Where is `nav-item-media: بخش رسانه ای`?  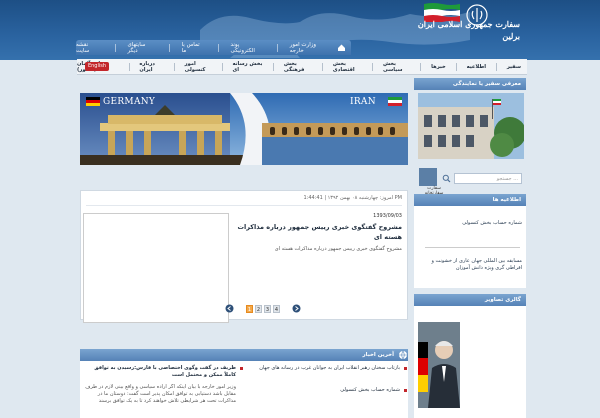 nav-item-media: بخش رسانه ای is located at coordinates (247, 67).